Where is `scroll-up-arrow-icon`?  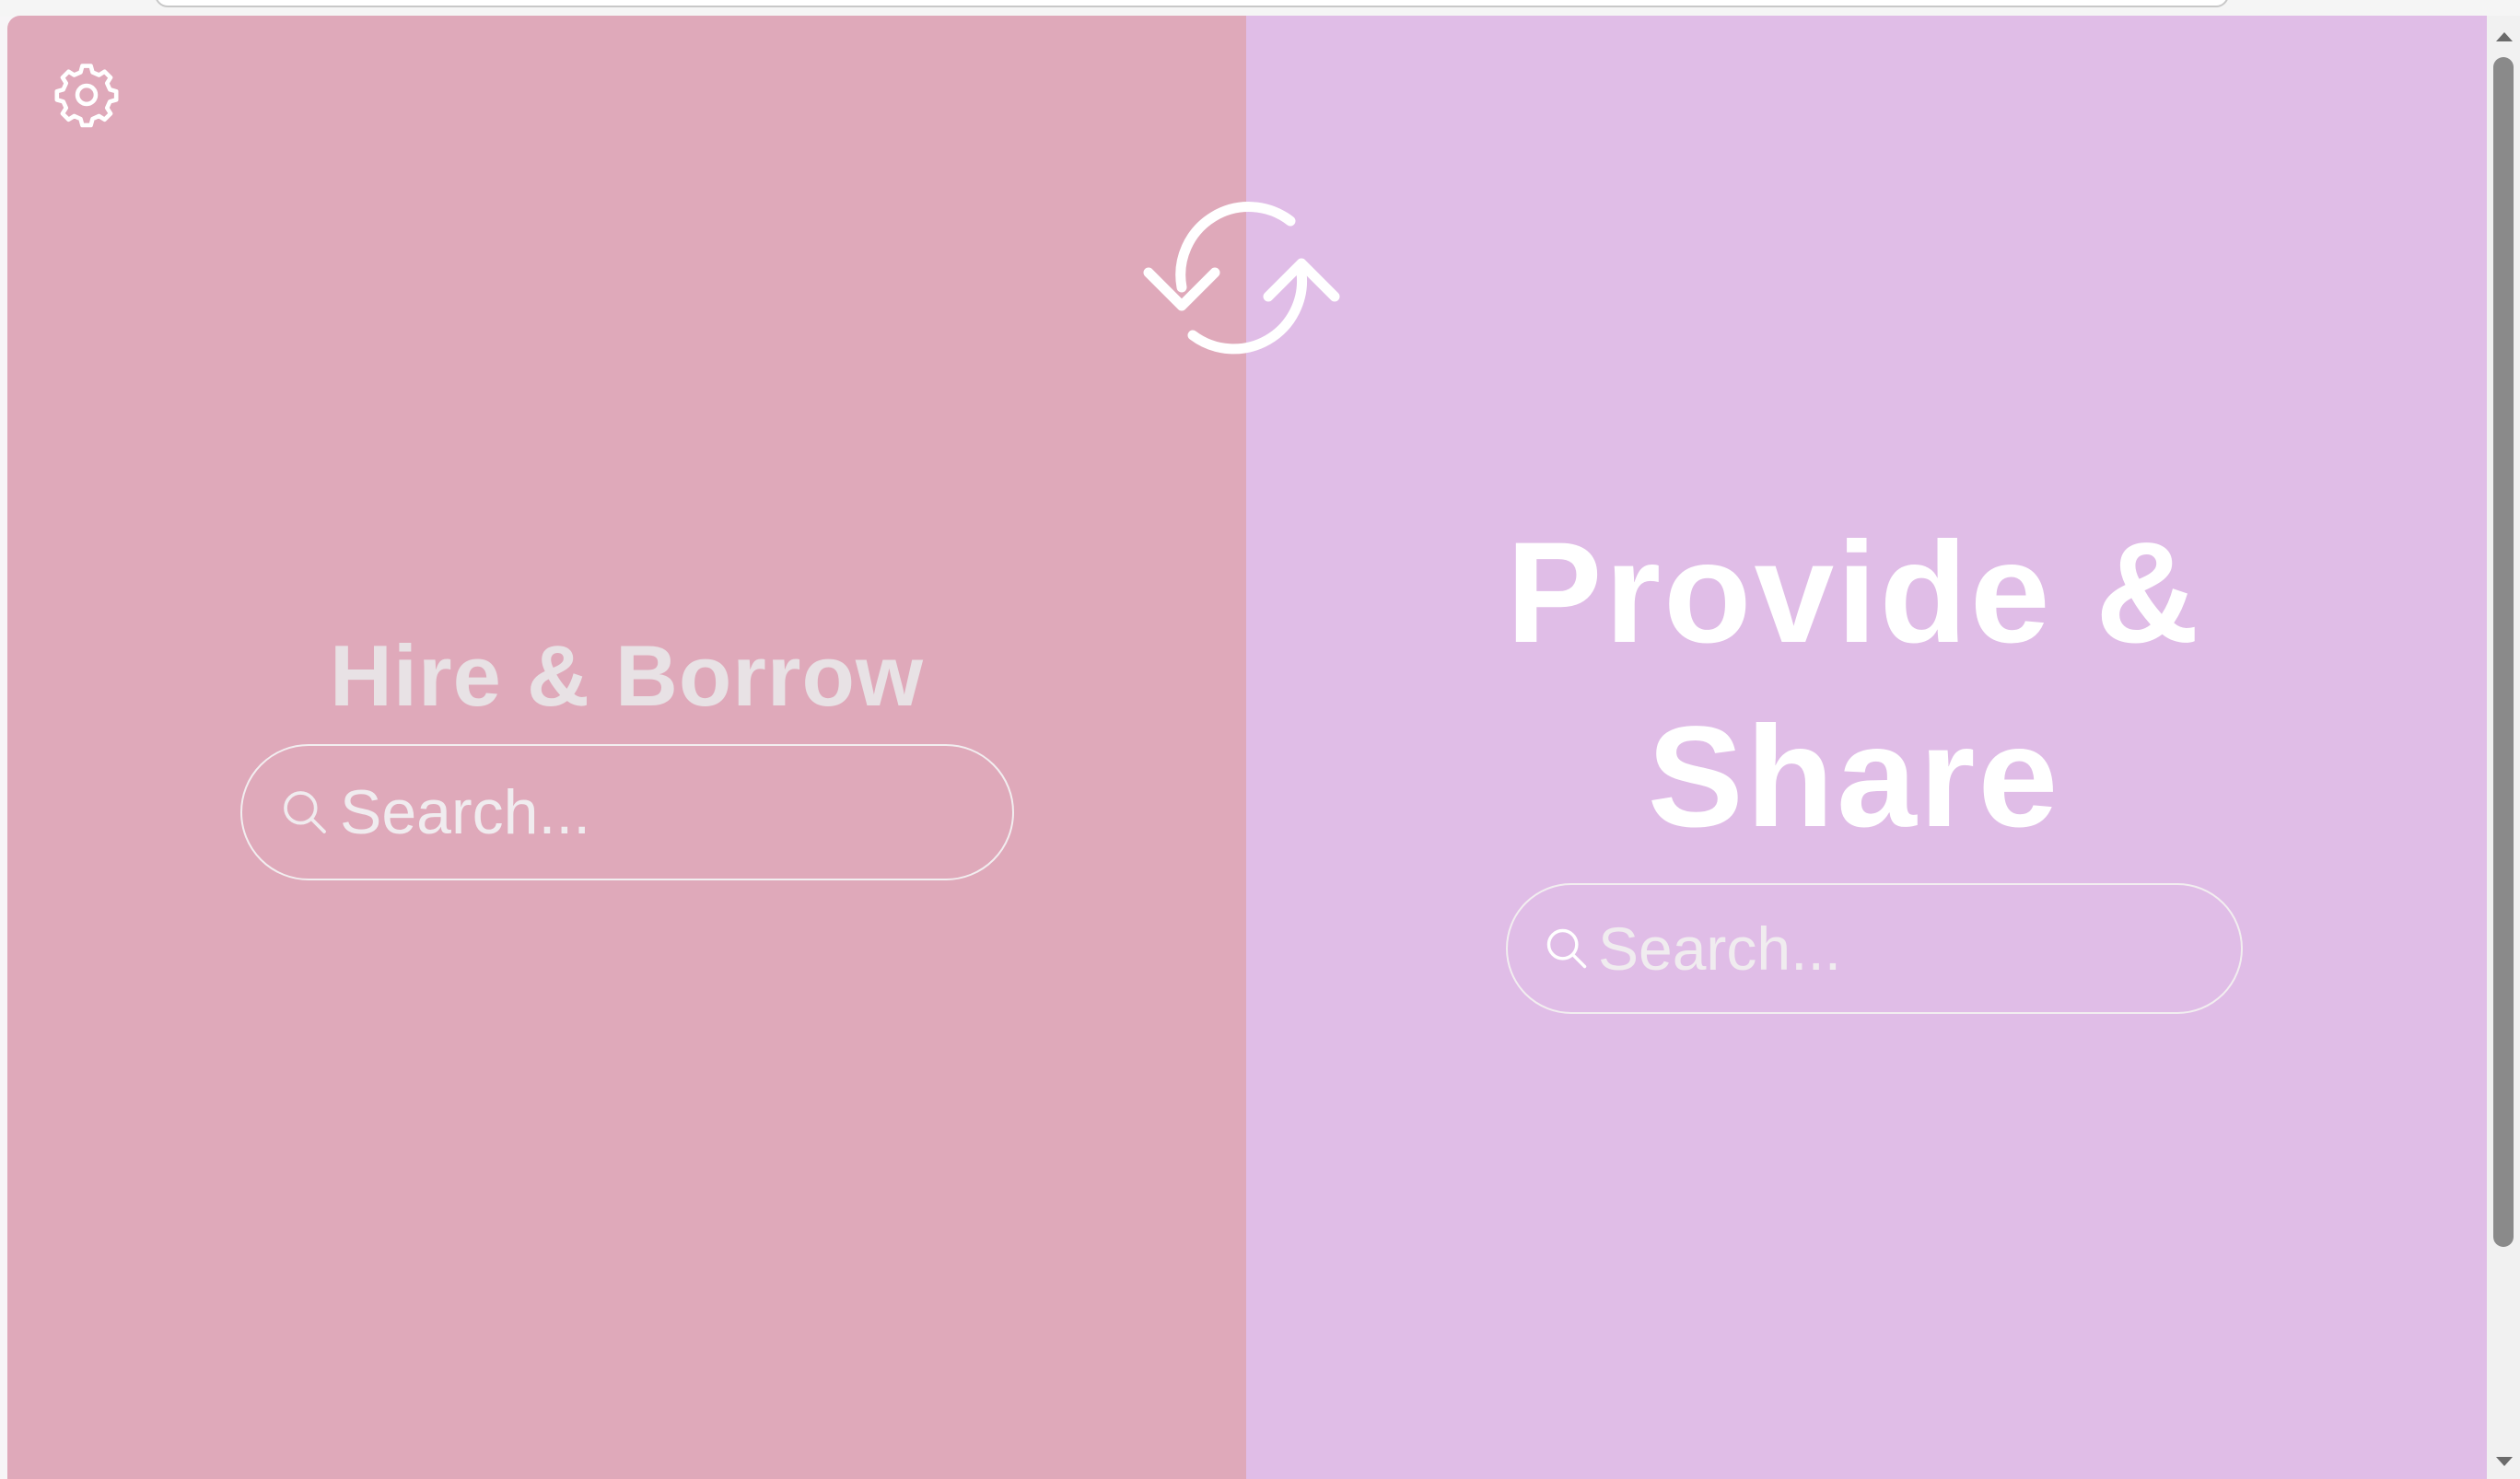 scroll-up-arrow-icon is located at coordinates (2504, 36).